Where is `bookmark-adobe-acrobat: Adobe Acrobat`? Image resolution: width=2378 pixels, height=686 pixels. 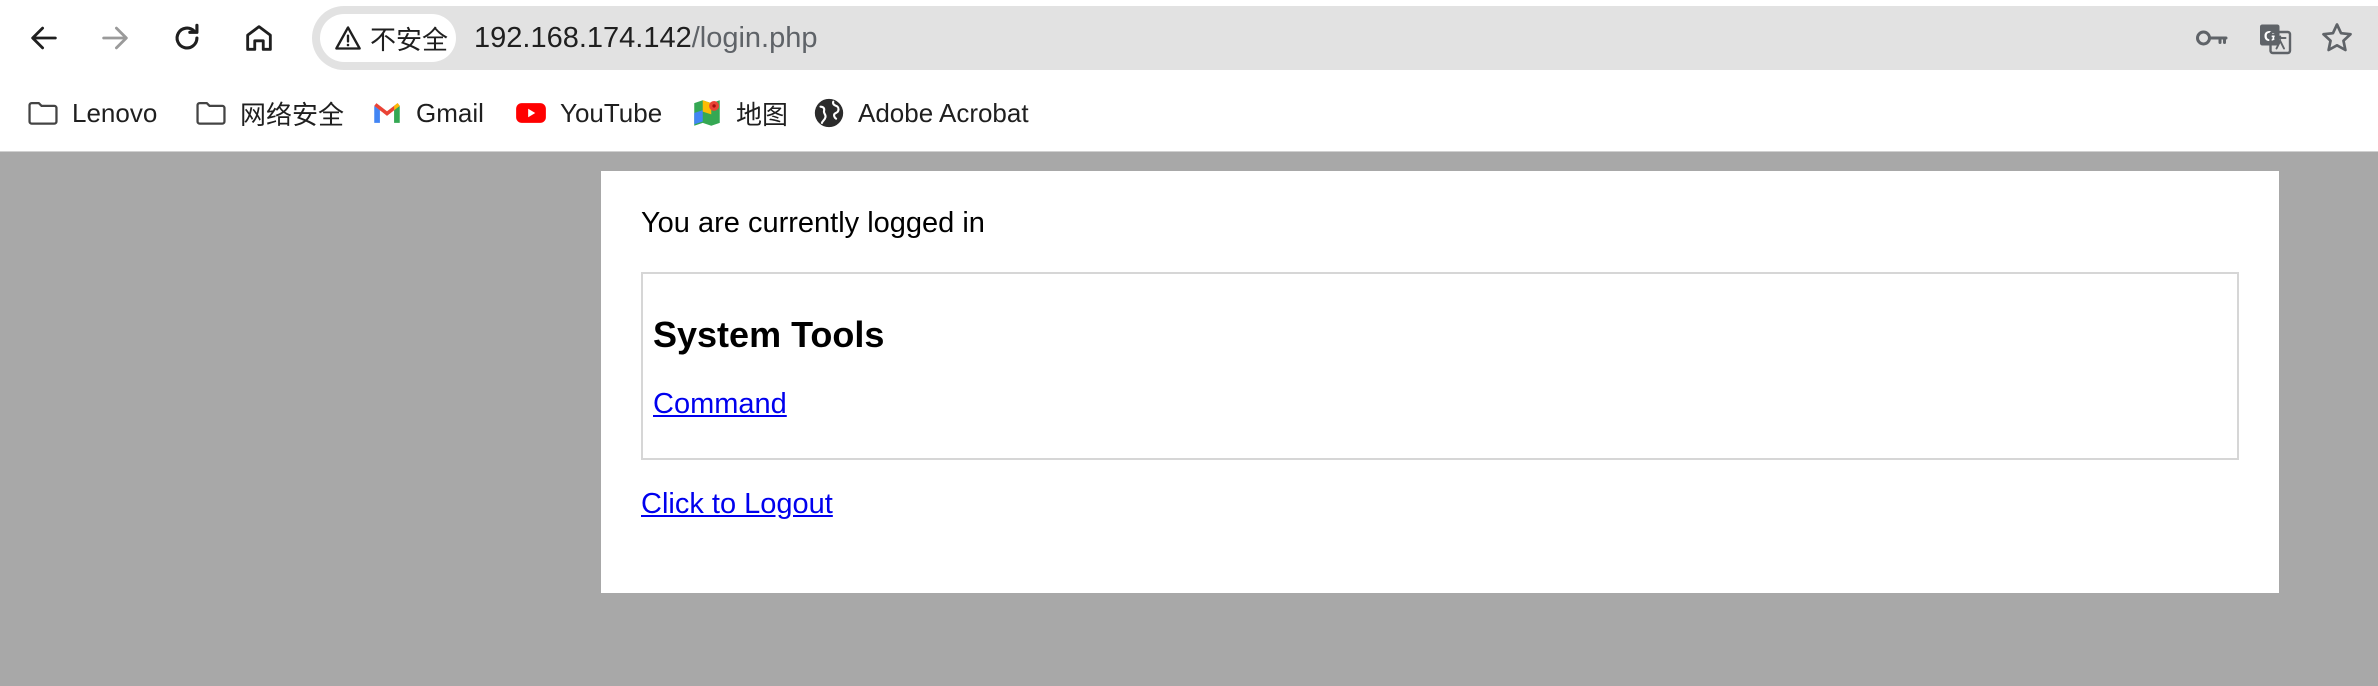 bookmark-adobe-acrobat: Adobe Acrobat is located at coordinates (920, 113).